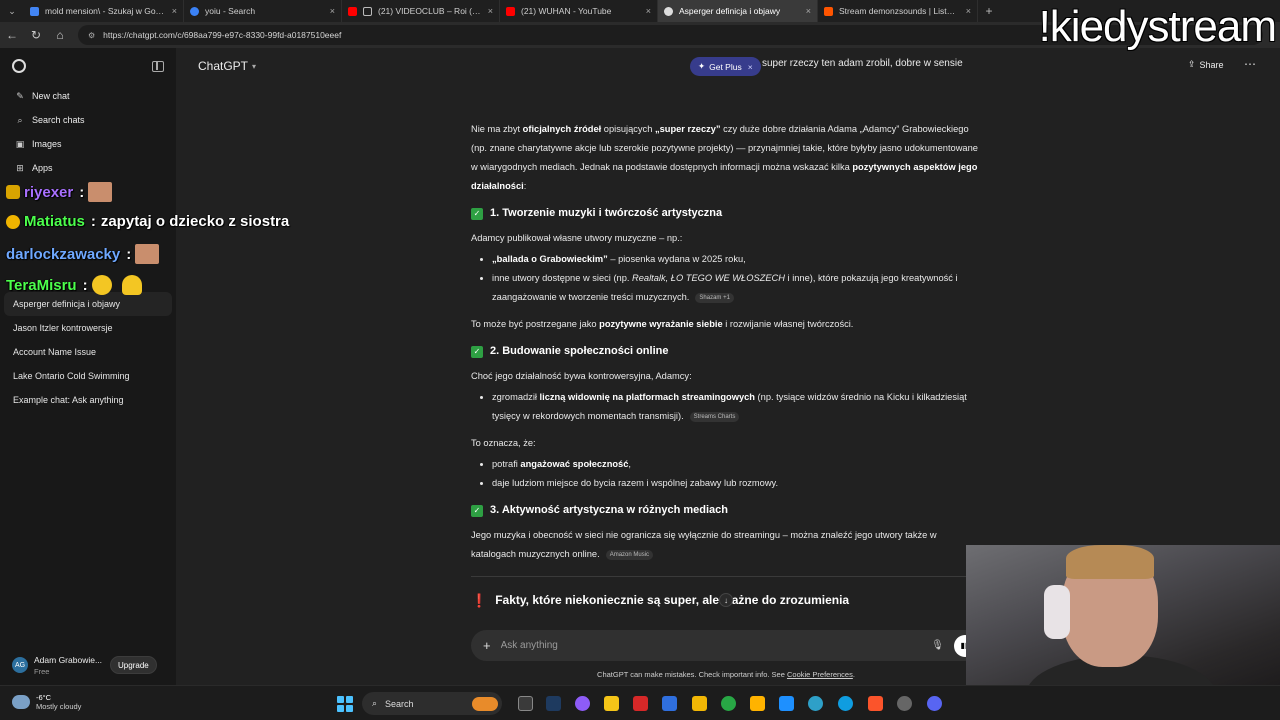  Describe the element at coordinates (676, 259) in the screenshot. I see `text: – piosenka wydana w 2025 roku,` at that location.